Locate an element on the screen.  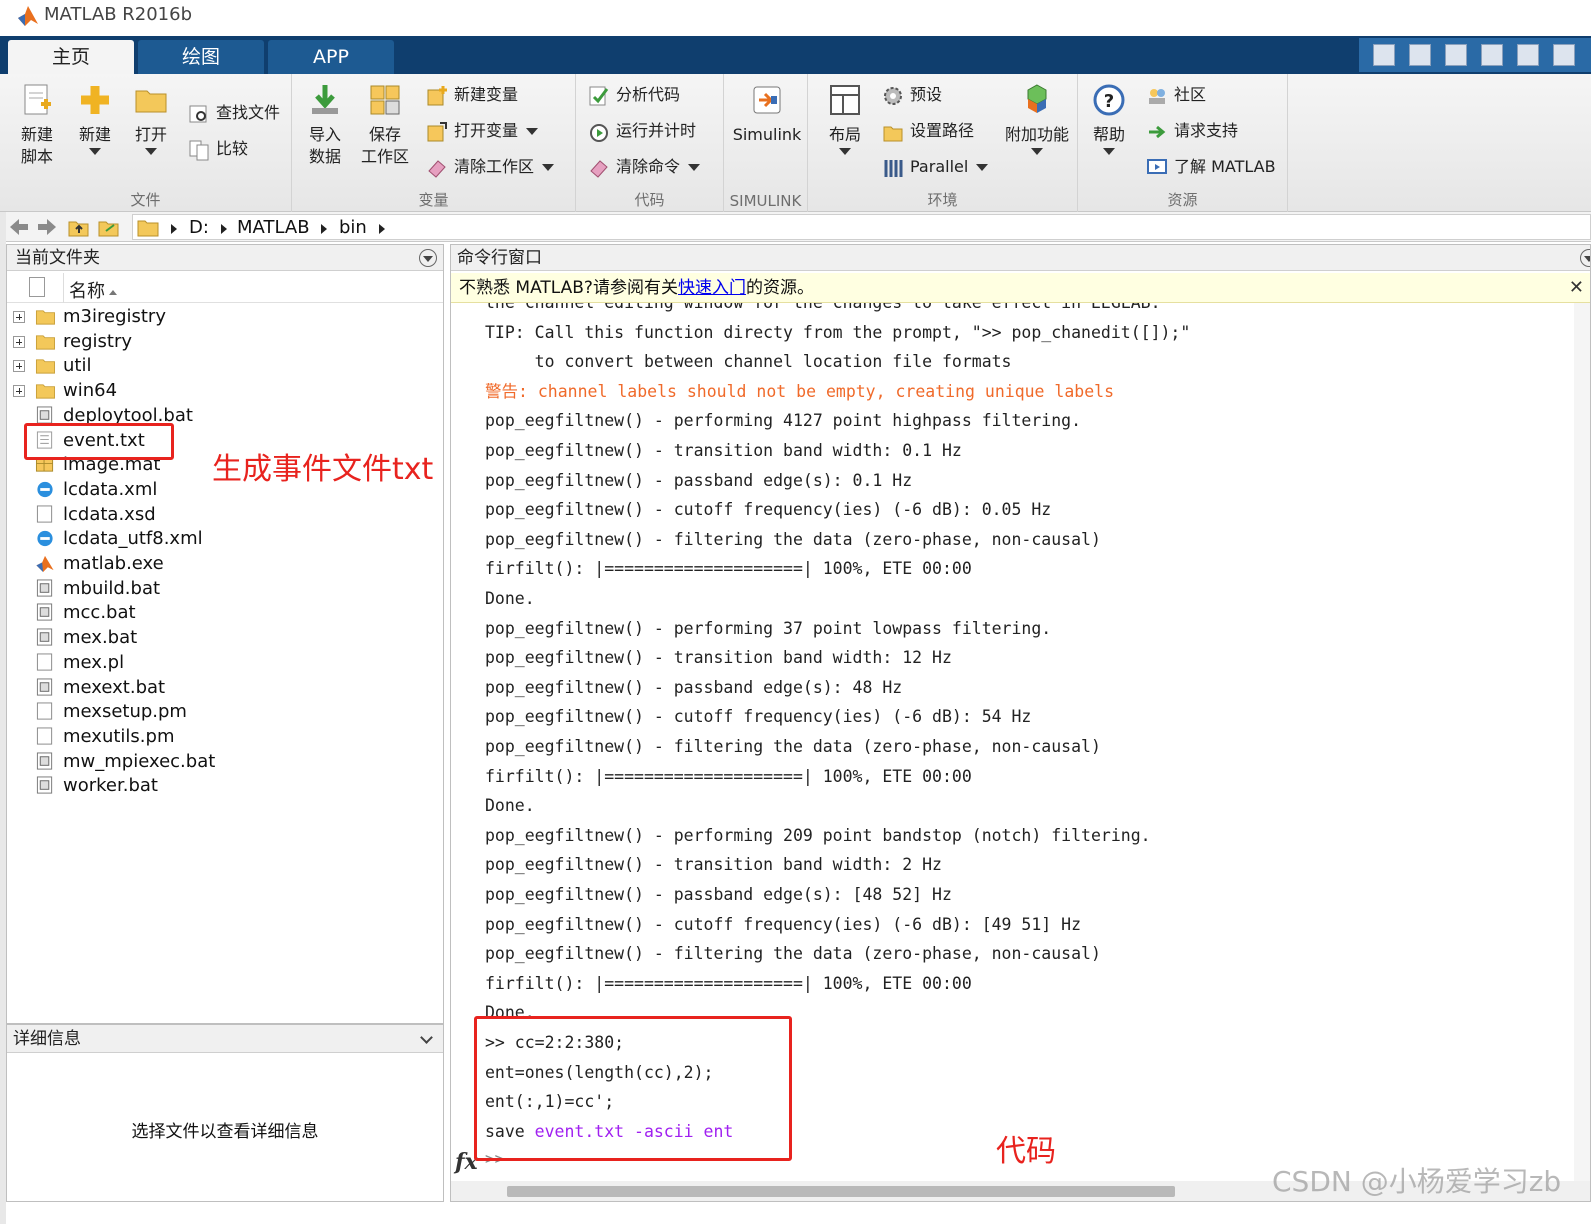
open-button: 打开 is located at coordinates (151, 118).